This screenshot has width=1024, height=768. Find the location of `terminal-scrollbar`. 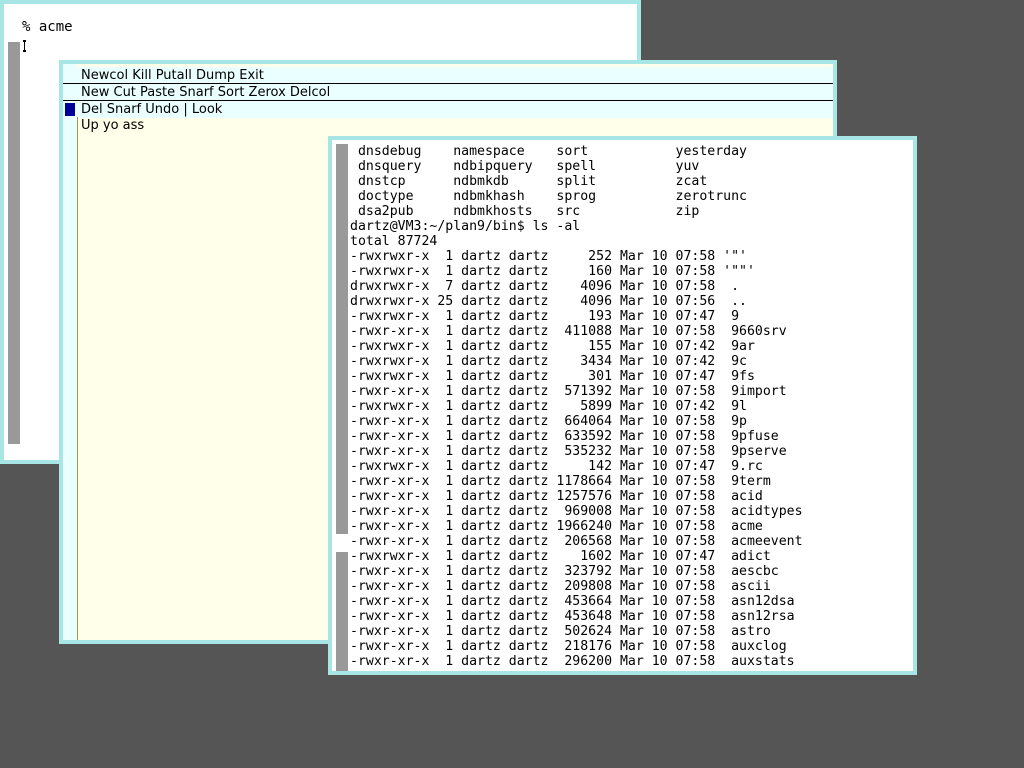

terminal-scrollbar is located at coordinates (342, 407).